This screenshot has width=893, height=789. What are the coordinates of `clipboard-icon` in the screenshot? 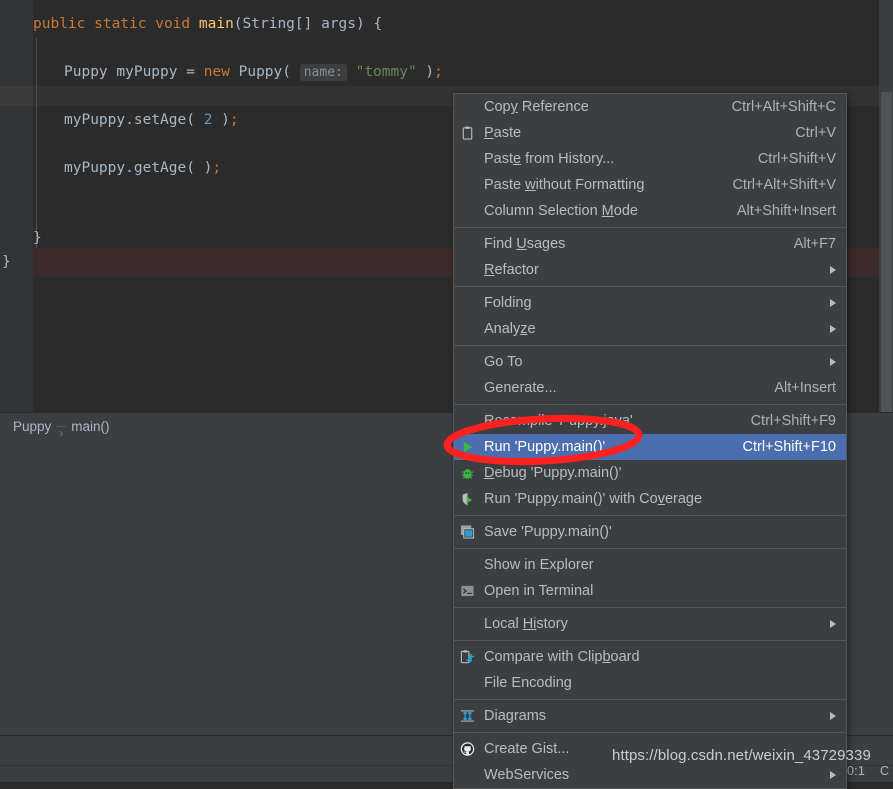 It's located at (467, 133).